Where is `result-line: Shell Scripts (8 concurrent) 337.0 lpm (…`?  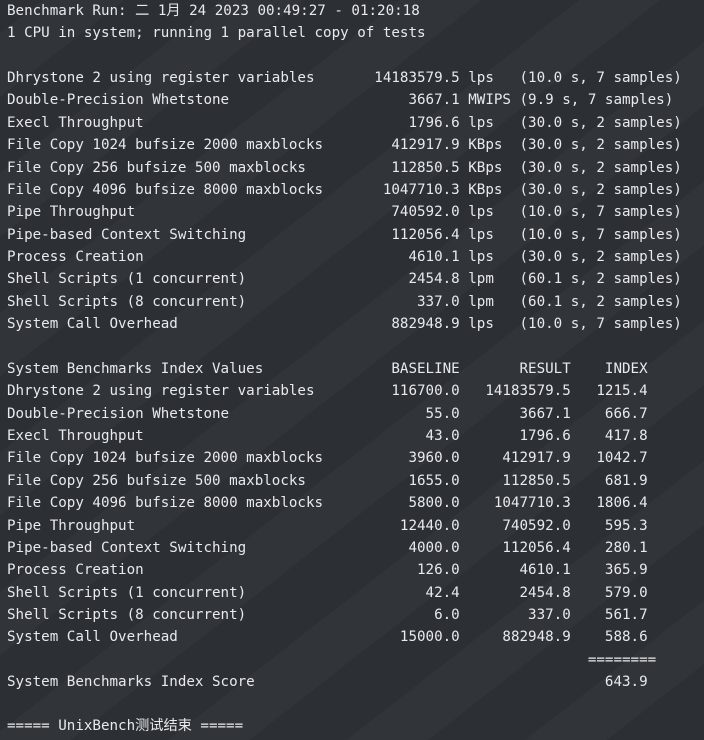
result-line: Shell Scripts (8 concurrent) 337.0 lpm (… is located at coordinates (344, 302).